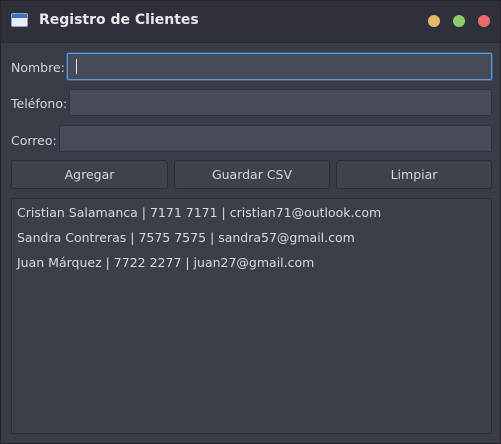 This screenshot has width=501, height=444. Describe the element at coordinates (484, 21) in the screenshot. I see `close-button` at that location.